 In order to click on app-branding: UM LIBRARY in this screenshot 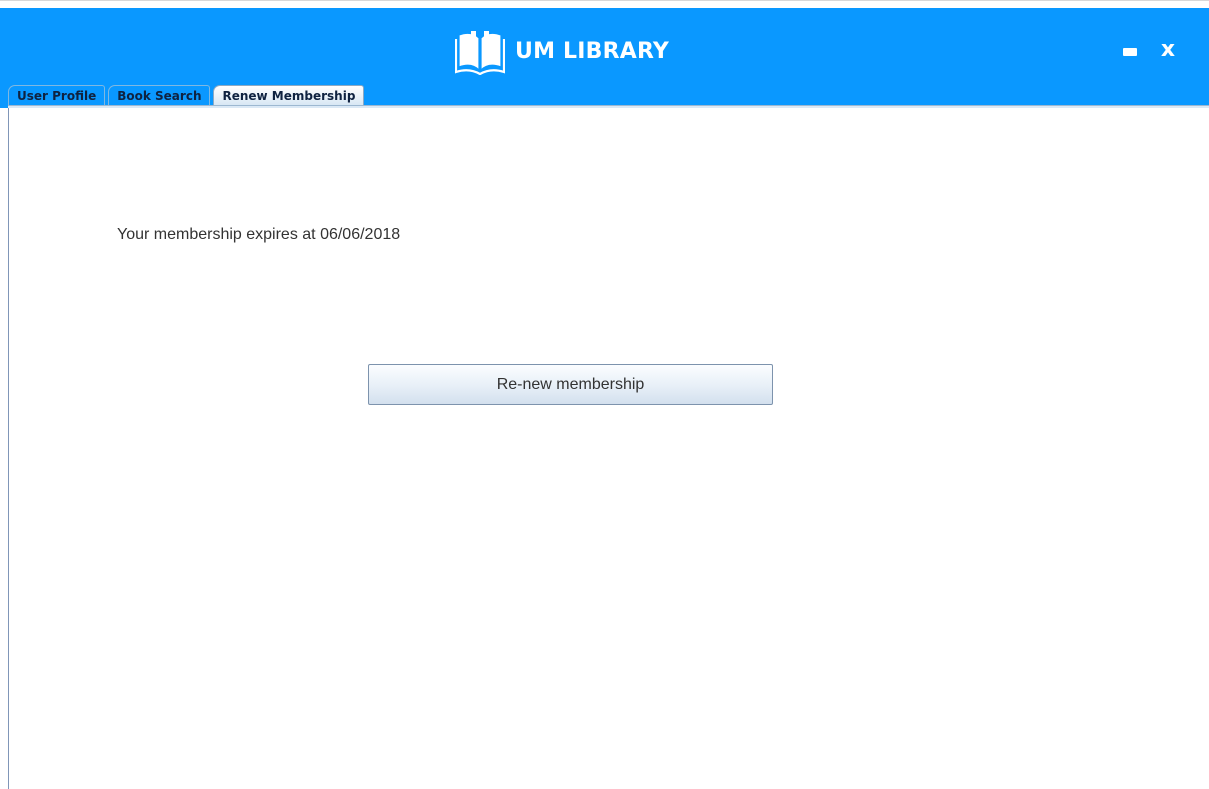, I will do `click(562, 51)`.